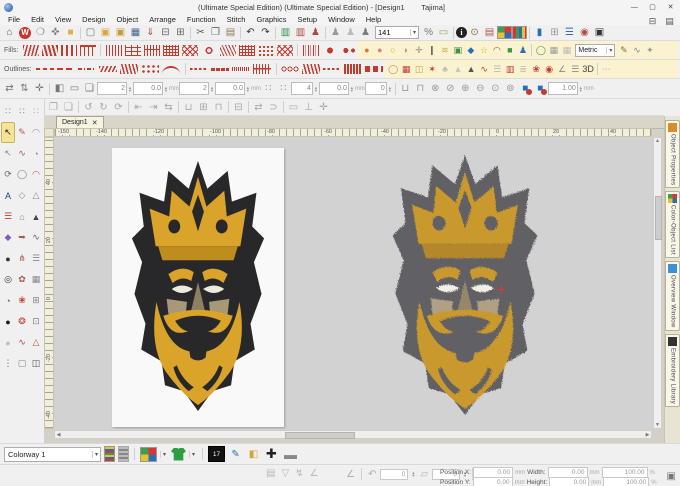 Image resolution: width=680 pixels, height=486 pixels. What do you see at coordinates (105, 33) in the screenshot?
I see `open-design-icon: ▣` at bounding box center [105, 33].